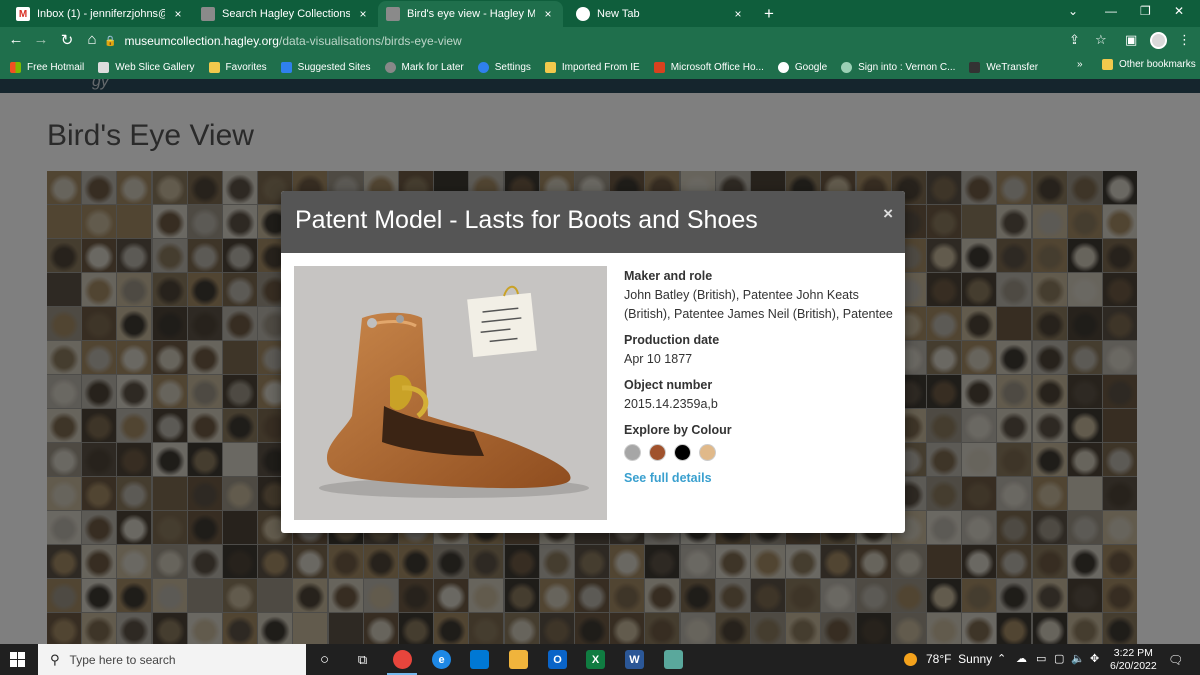  I want to click on object-photo, so click(450, 393).